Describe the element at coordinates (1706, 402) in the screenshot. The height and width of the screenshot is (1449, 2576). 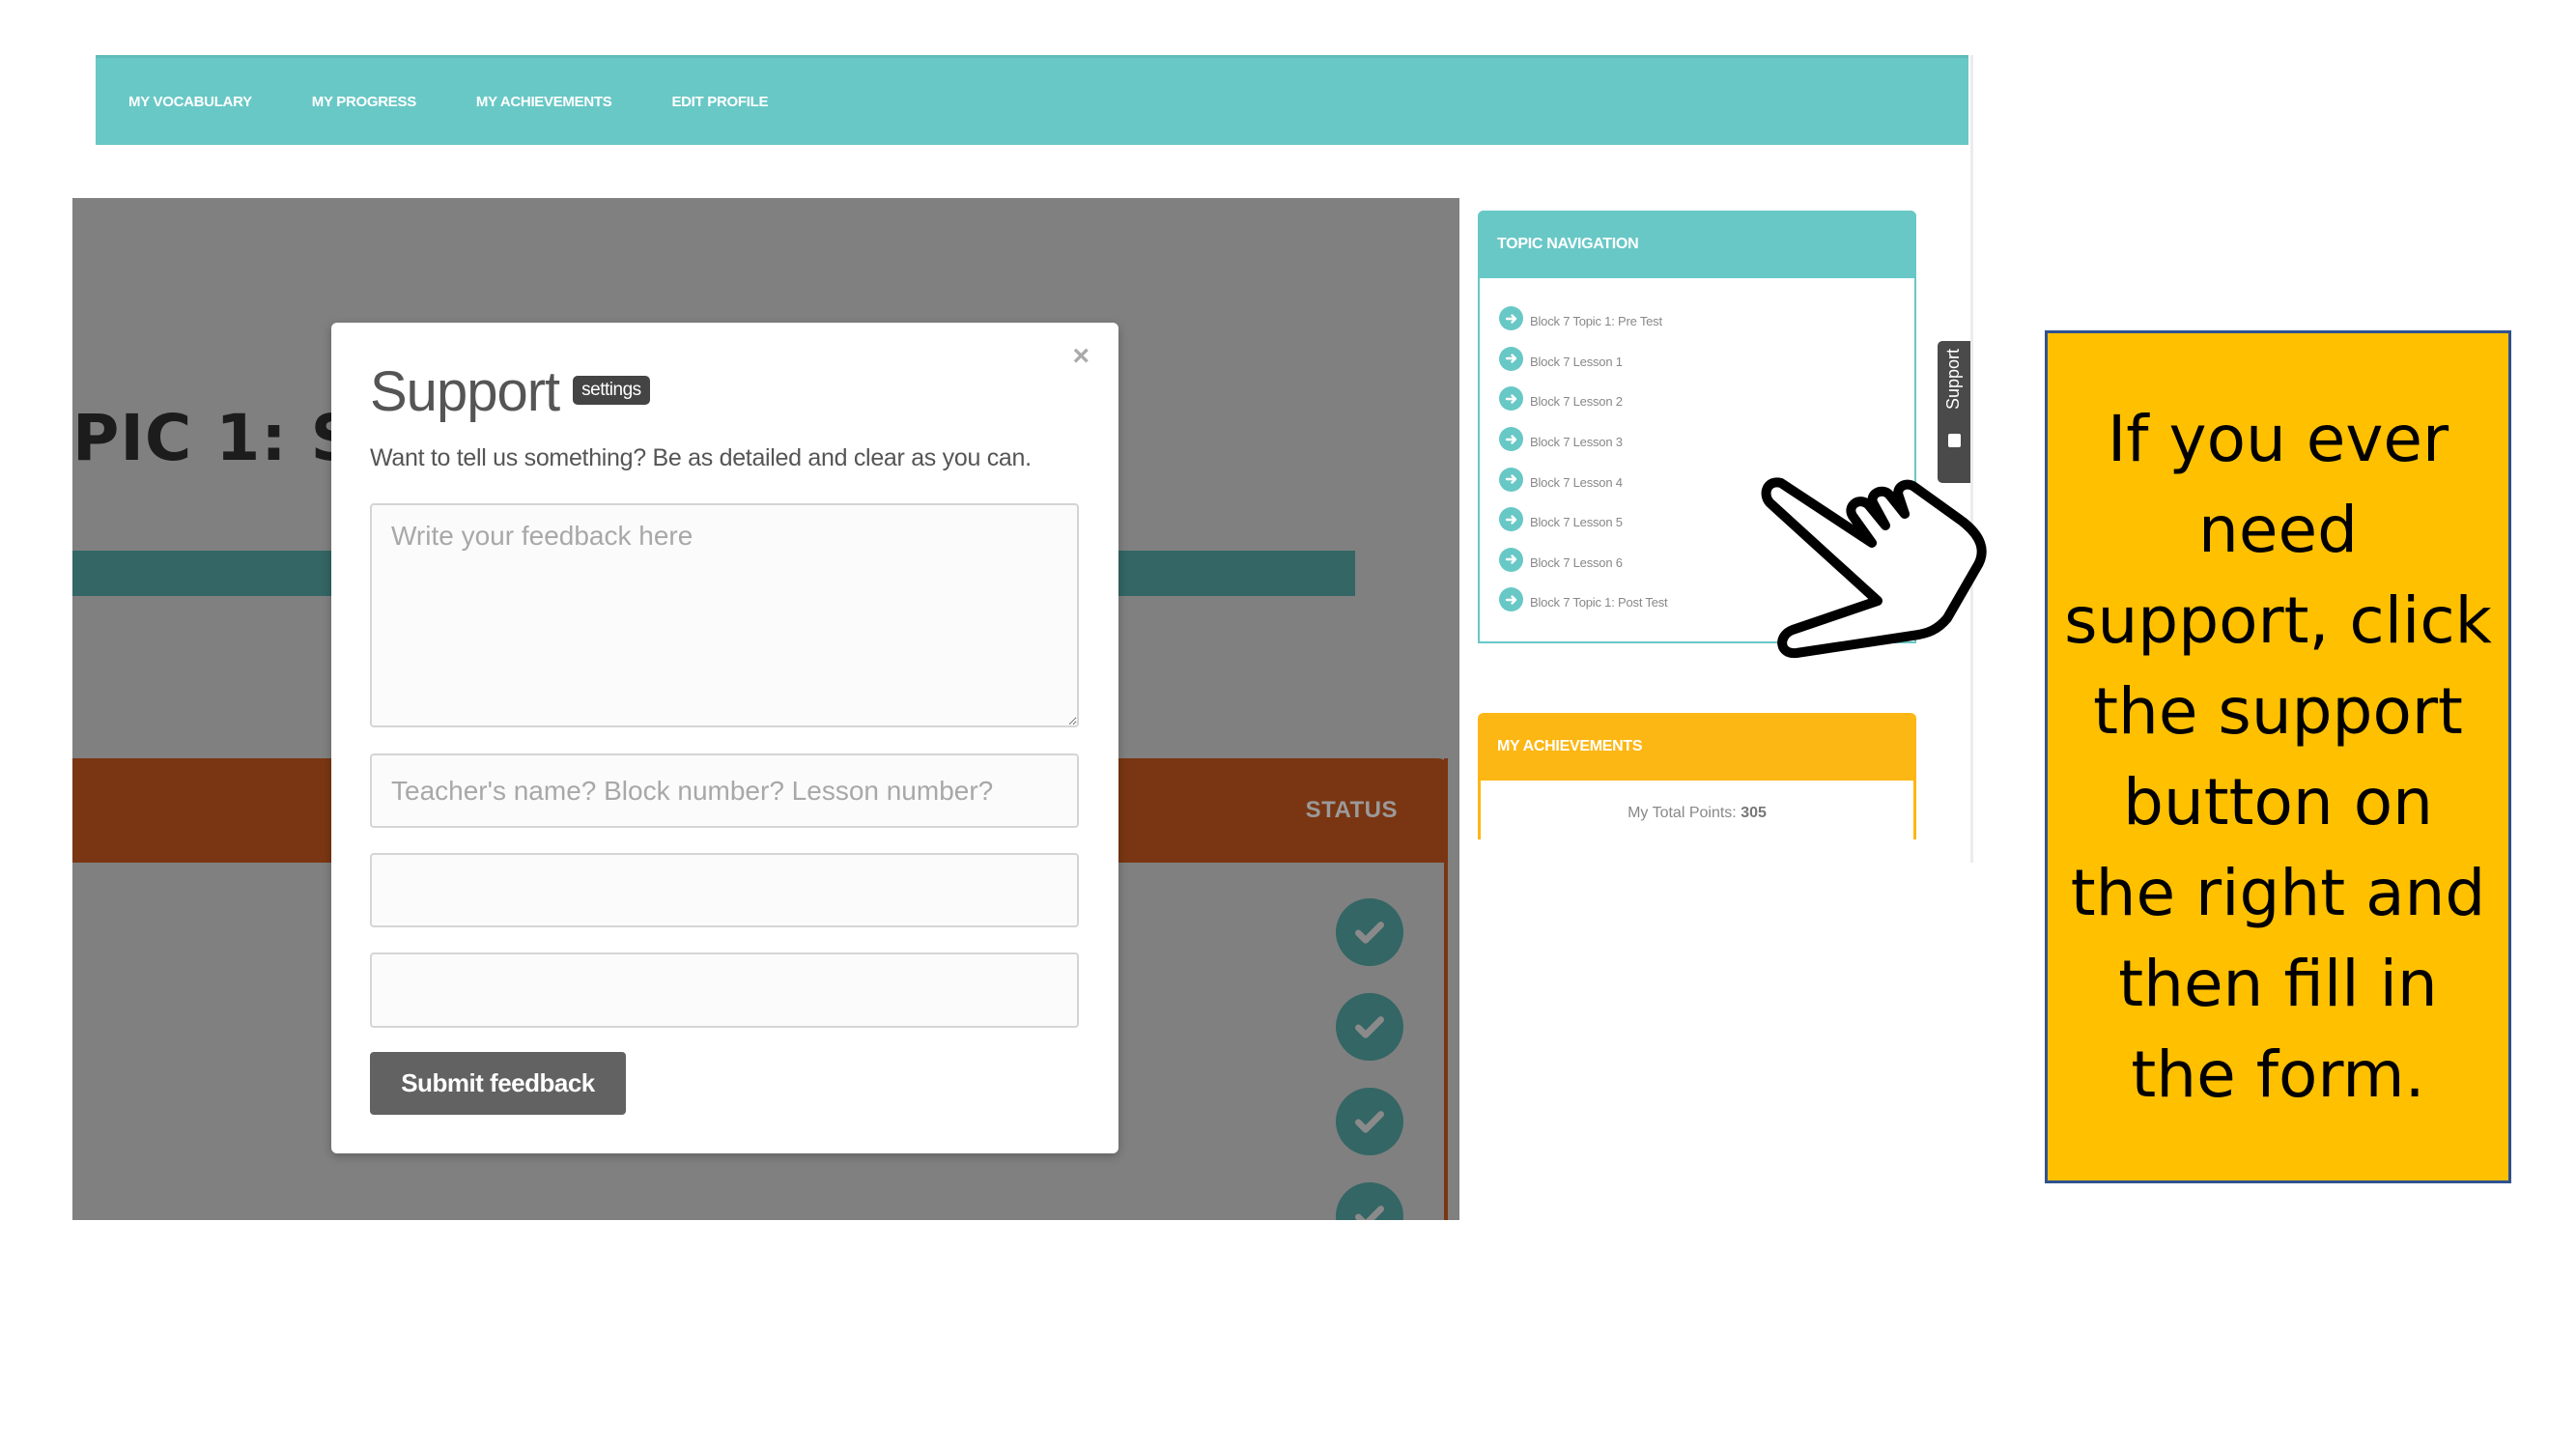
I see `topic-item: Block 7 Lesson 2` at that location.